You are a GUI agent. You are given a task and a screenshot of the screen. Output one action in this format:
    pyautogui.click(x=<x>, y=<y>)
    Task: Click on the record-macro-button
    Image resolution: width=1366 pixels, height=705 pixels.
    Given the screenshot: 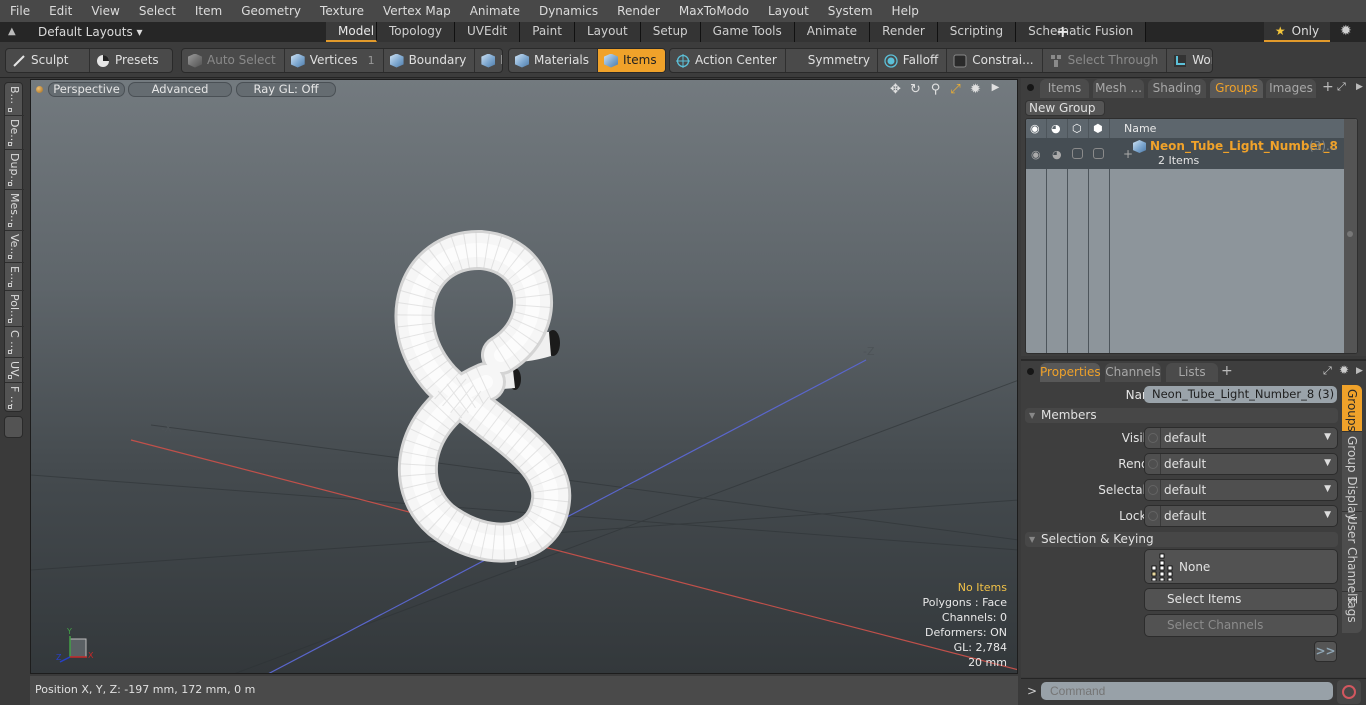 What is the action you would take?
    pyautogui.click(x=1349, y=692)
    